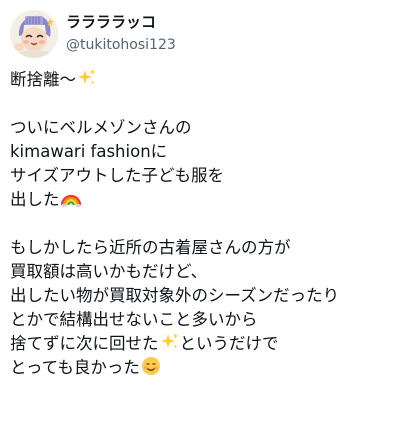 This screenshot has height=438, width=409. Describe the element at coordinates (117, 175) in the screenshot. I see `tweet-line-5: サイズアウトした子ども服を` at that location.